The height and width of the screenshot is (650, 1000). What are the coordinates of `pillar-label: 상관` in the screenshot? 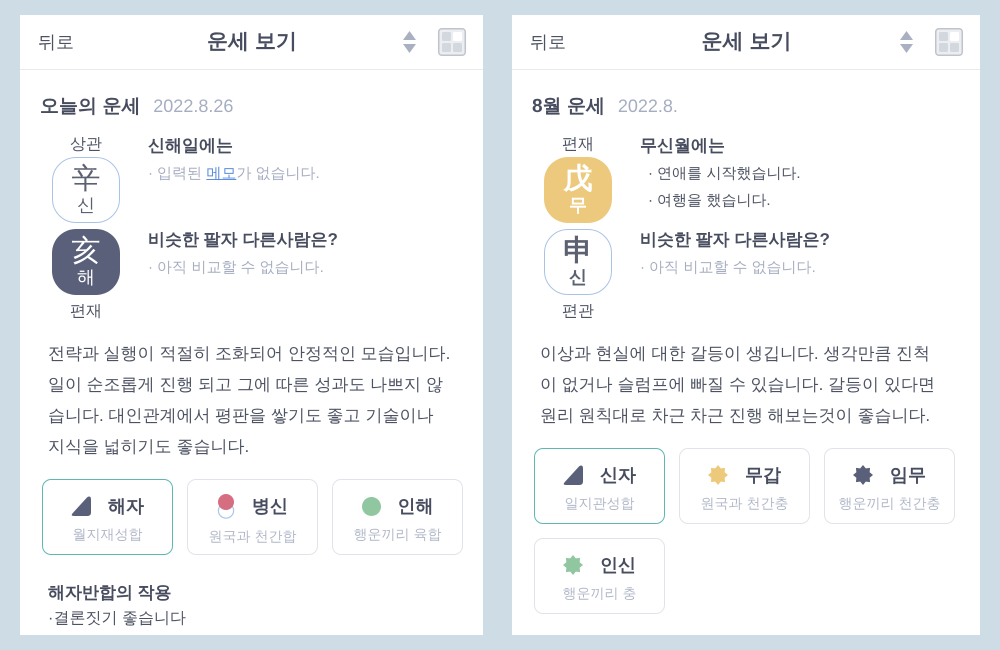 It's located at (86, 145).